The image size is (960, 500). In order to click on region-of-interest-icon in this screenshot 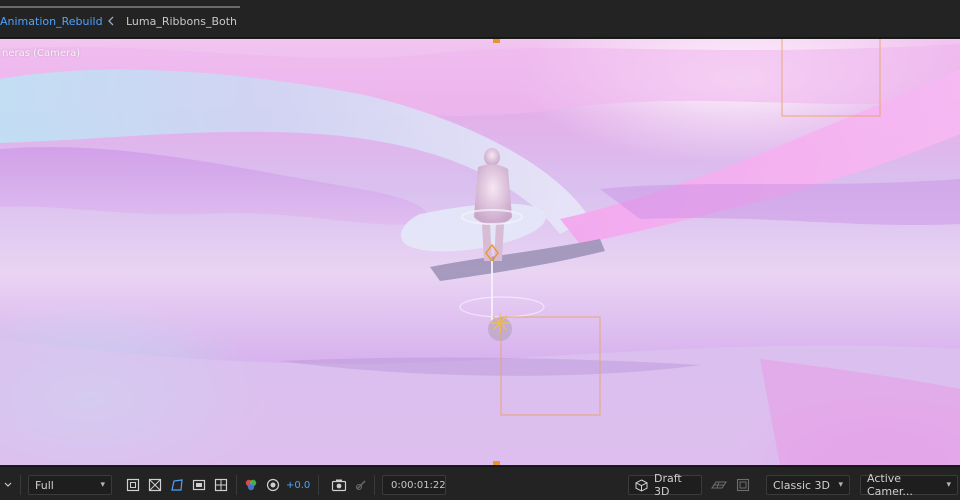, I will do `click(133, 485)`.